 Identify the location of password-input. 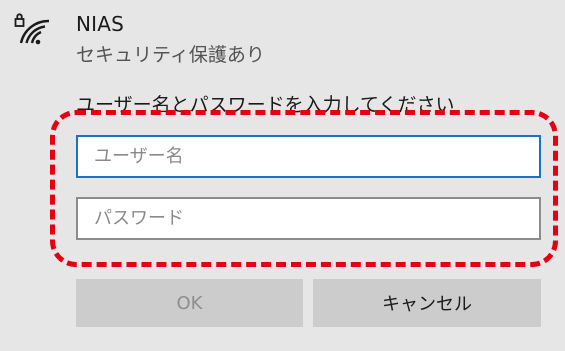
(308, 218).